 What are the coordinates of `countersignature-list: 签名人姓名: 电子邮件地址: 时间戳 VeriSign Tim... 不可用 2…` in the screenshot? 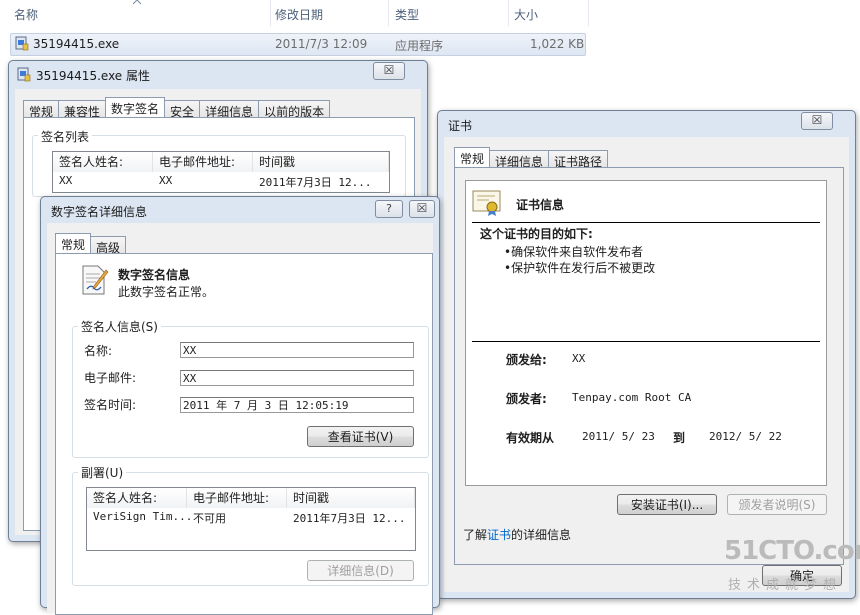 It's located at (251, 519).